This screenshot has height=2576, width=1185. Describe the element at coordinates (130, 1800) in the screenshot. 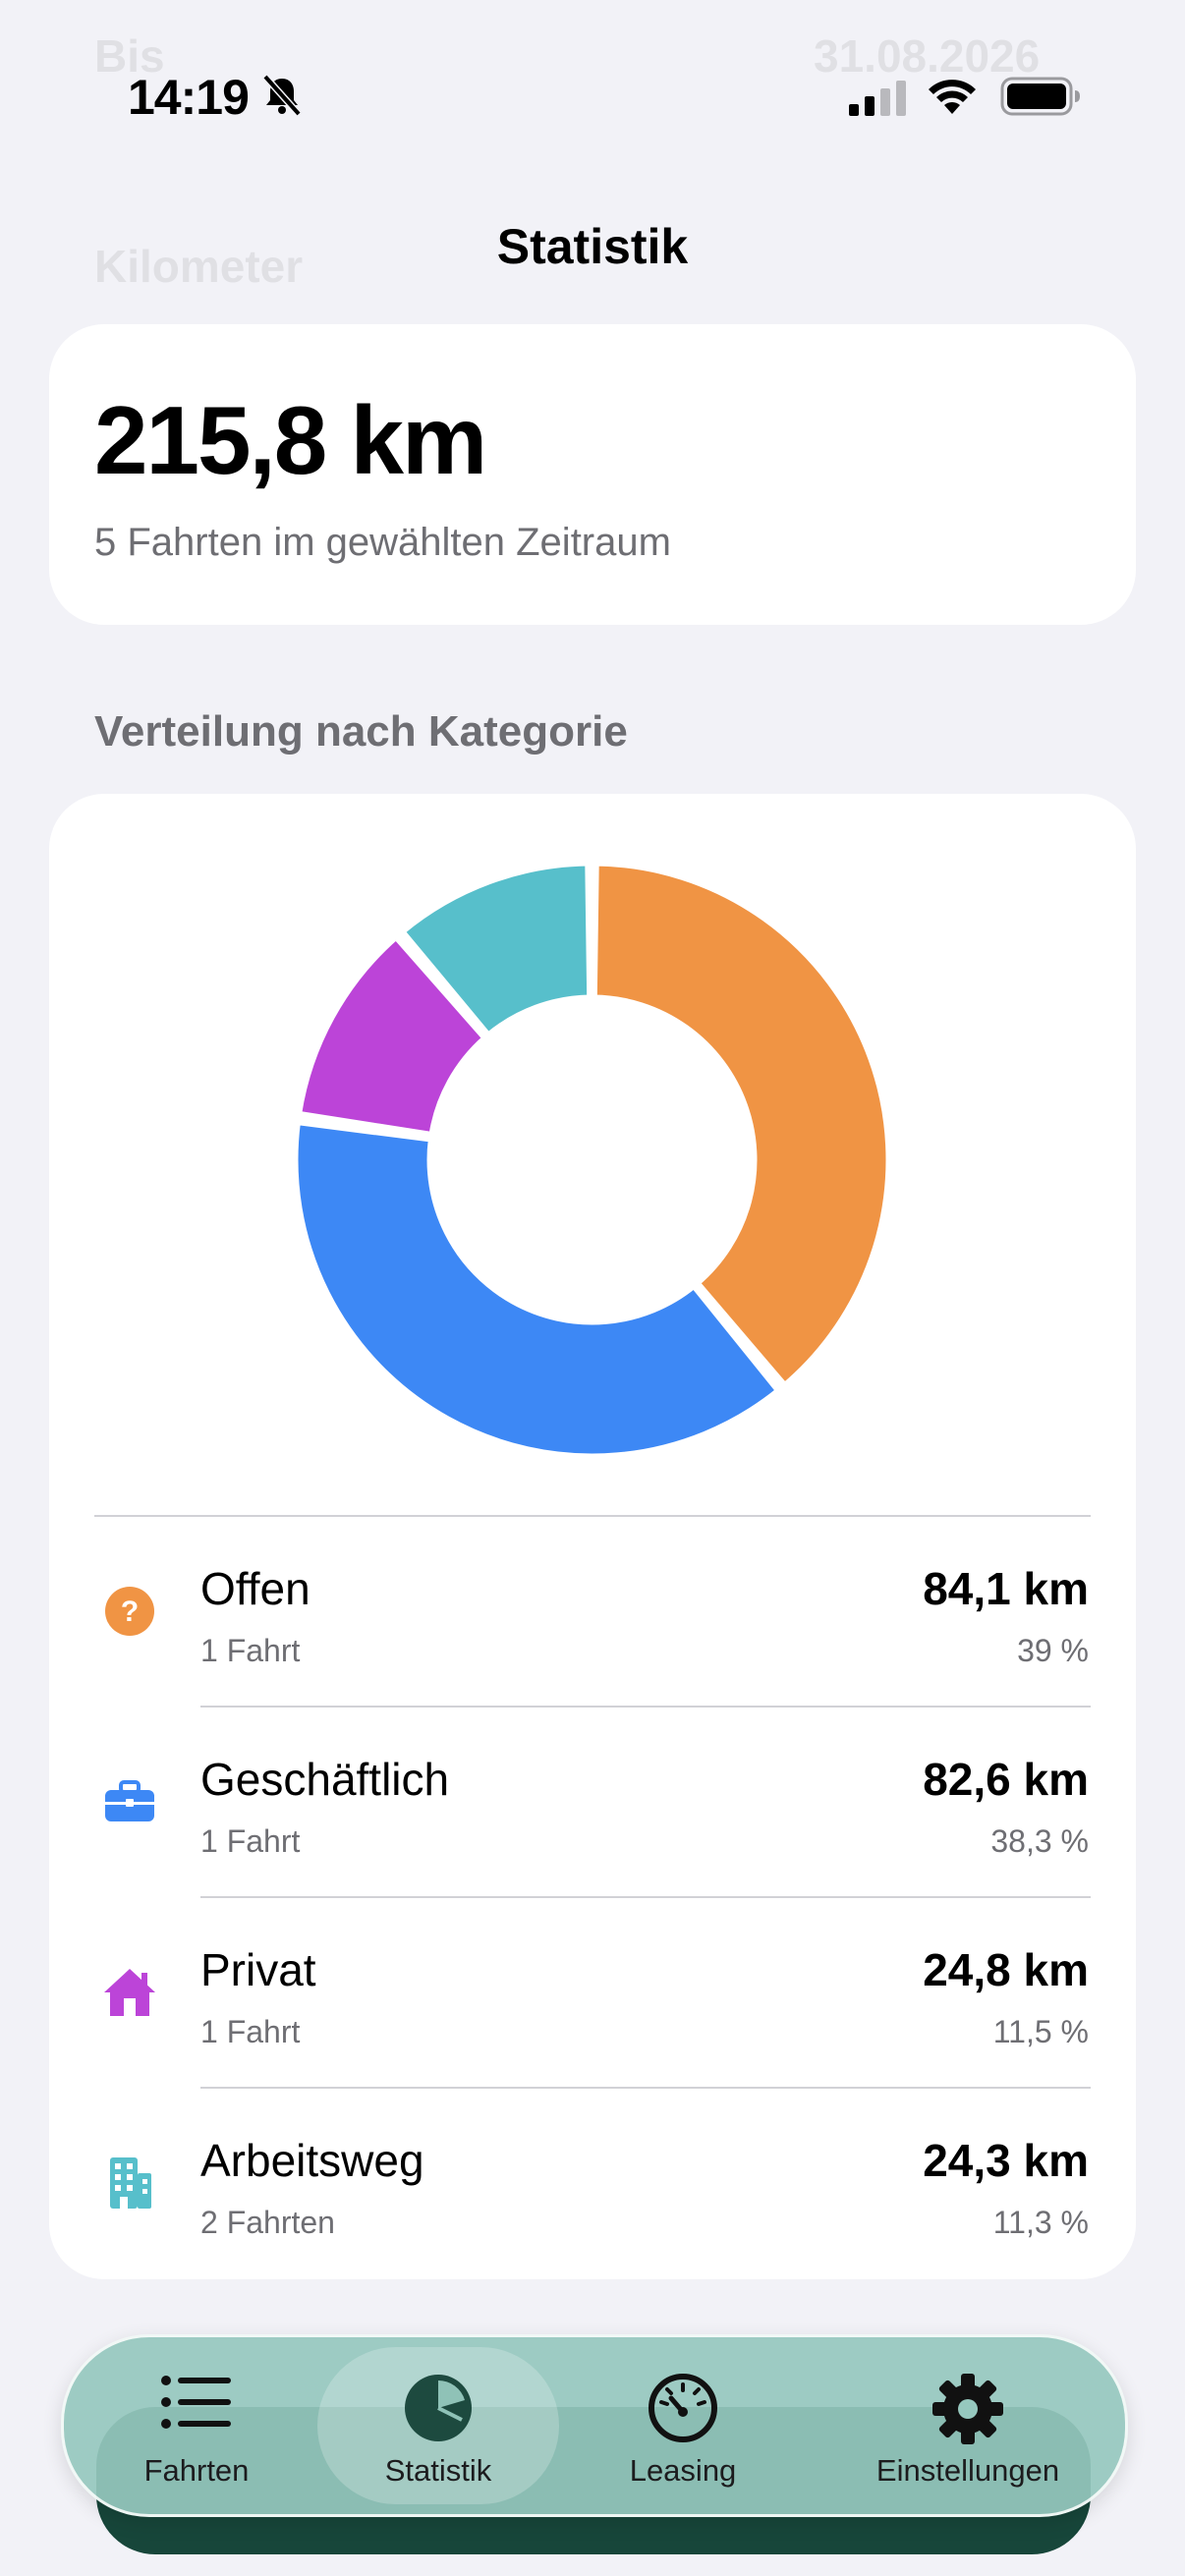

I see `briefcase-icon` at that location.